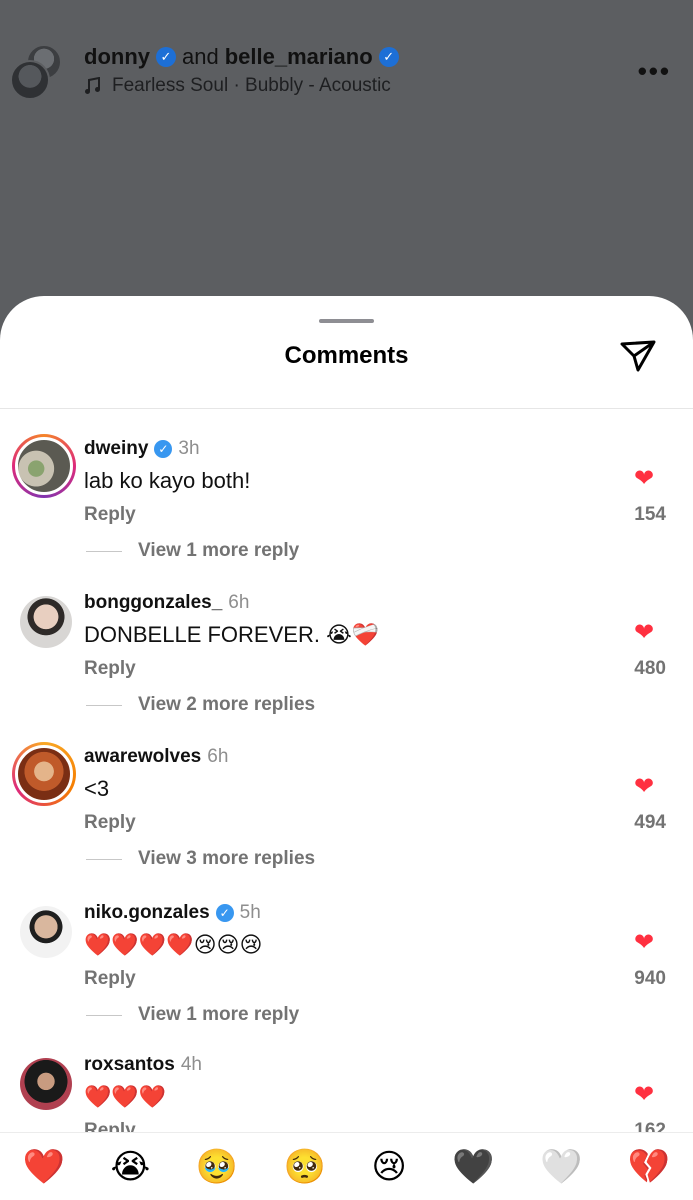 The width and height of the screenshot is (693, 1200). Describe the element at coordinates (650, 668) in the screenshot. I see `like-count: 480` at that location.